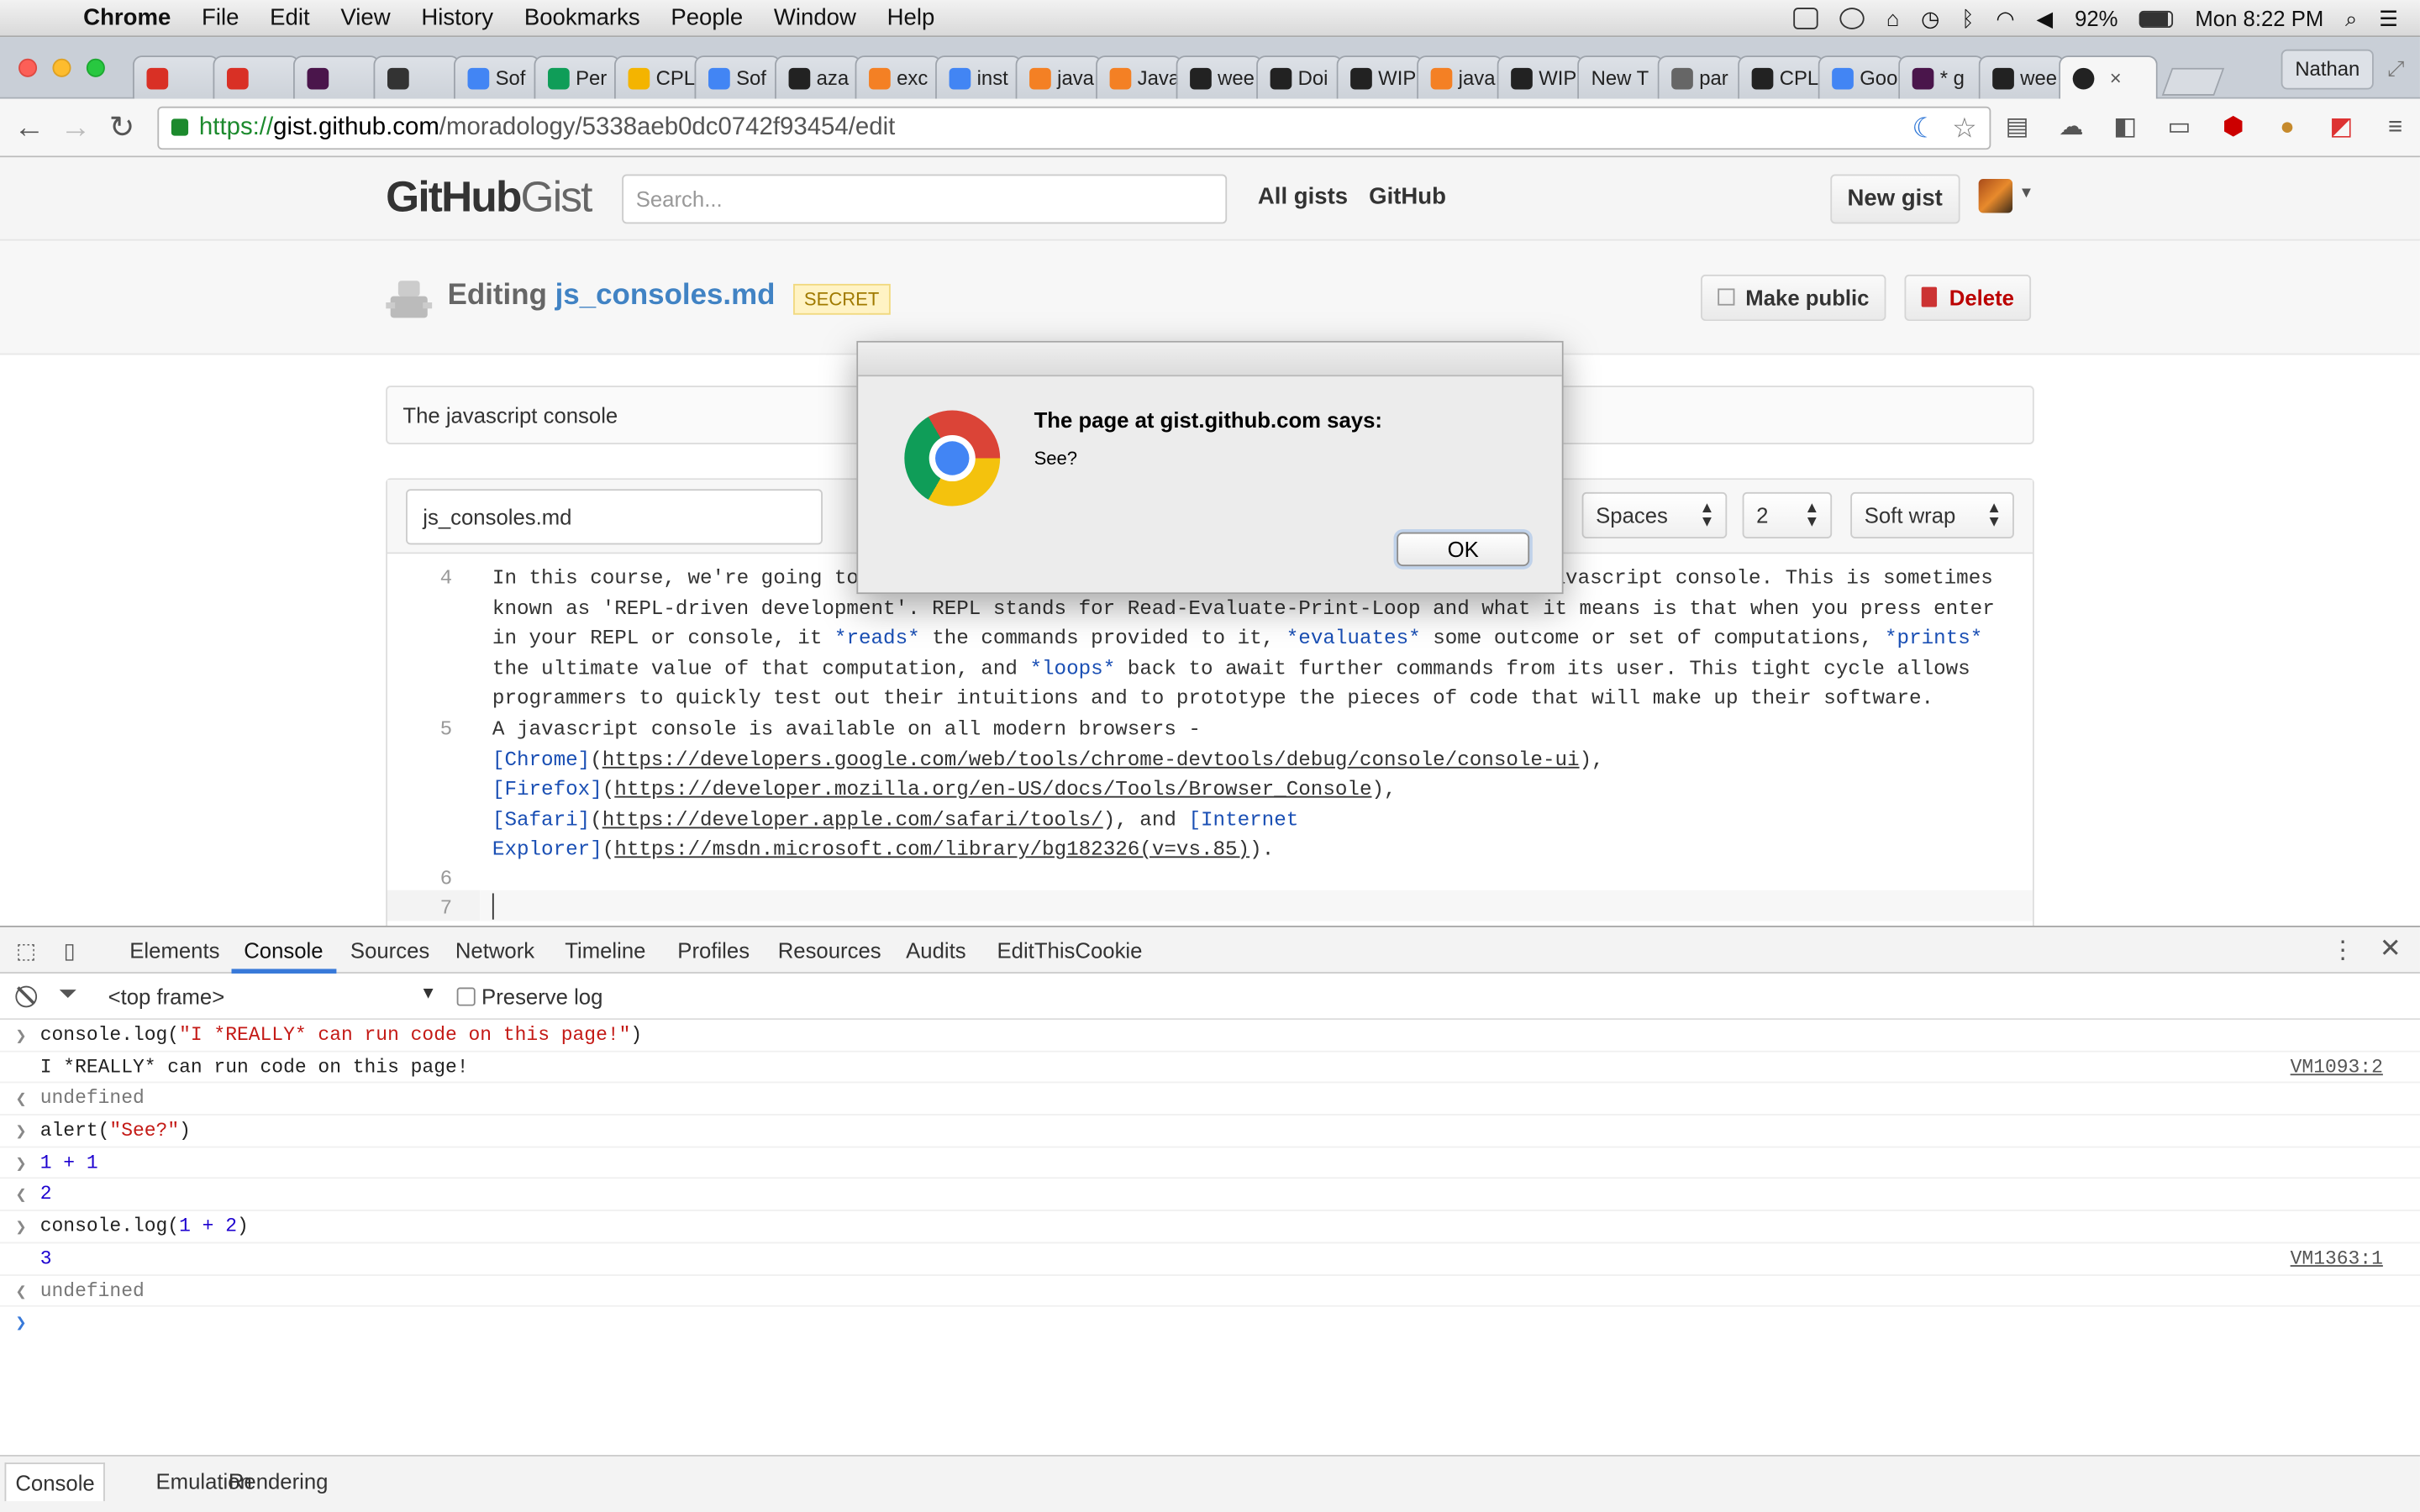  What do you see at coordinates (365, 18) in the screenshot?
I see `menu-view: View` at bounding box center [365, 18].